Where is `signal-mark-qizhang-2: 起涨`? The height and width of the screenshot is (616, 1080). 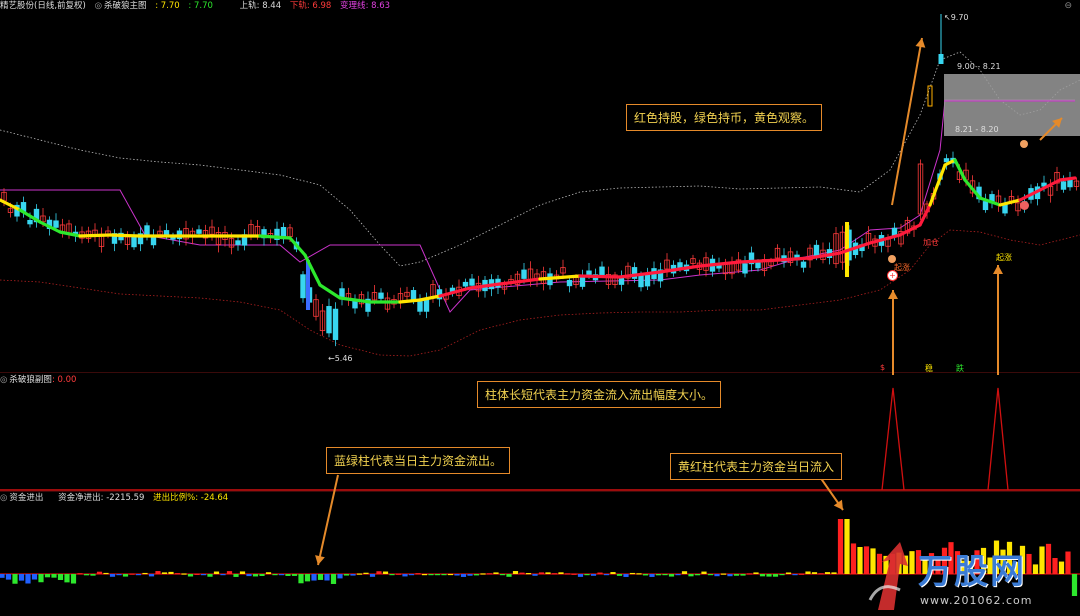 signal-mark-qizhang-2: 起涨 is located at coordinates (1004, 257).